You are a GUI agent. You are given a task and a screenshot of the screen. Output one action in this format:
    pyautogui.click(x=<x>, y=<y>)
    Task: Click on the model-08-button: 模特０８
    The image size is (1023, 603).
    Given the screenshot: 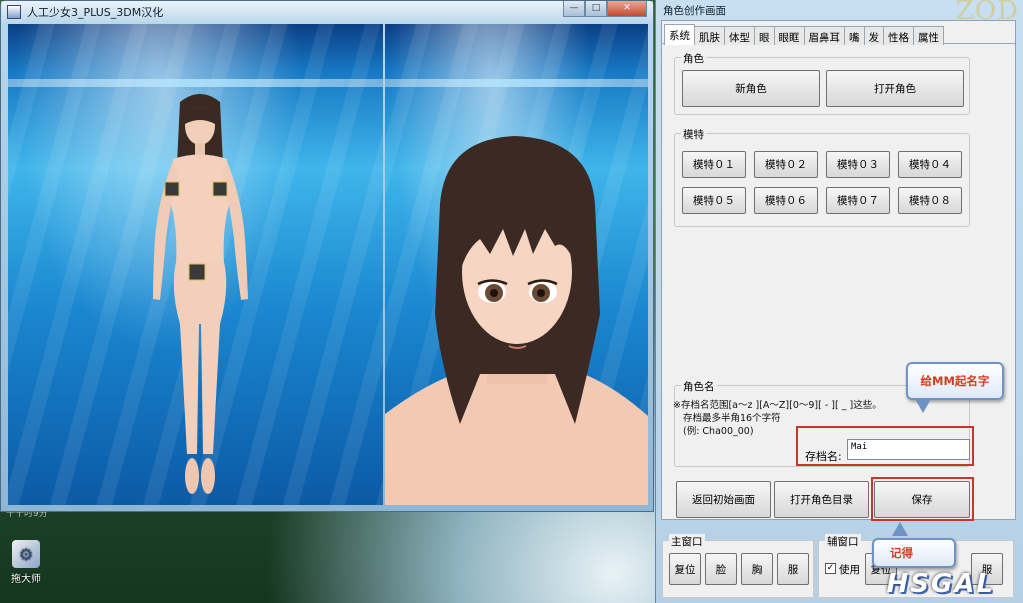 What is the action you would take?
    pyautogui.click(x=930, y=200)
    